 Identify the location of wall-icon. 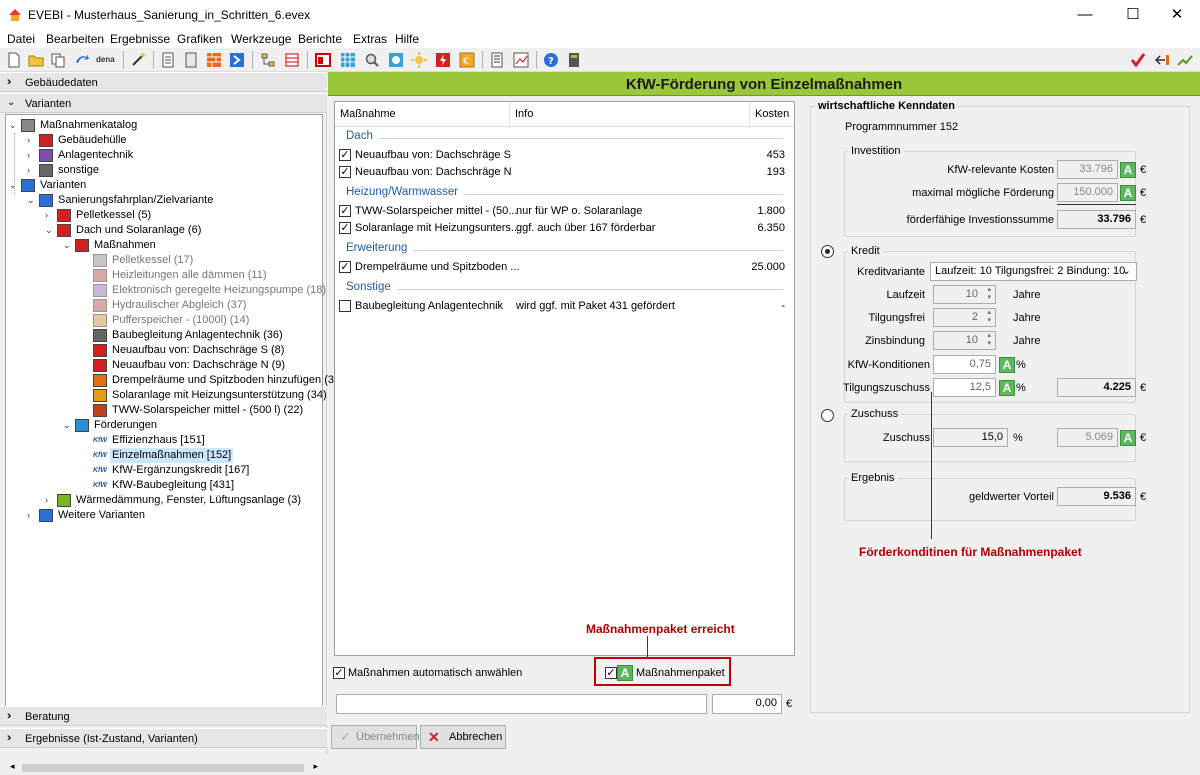
(214, 60).